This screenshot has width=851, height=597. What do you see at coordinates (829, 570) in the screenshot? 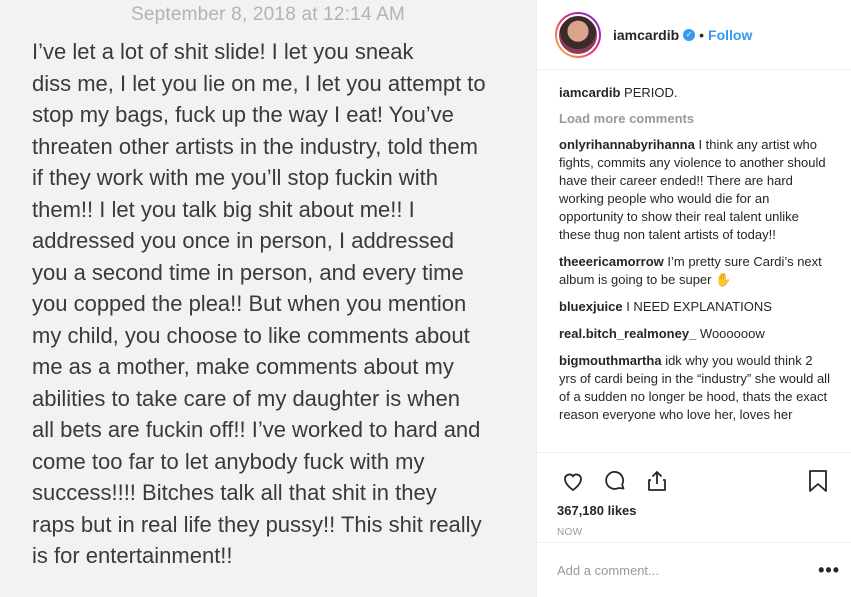
I see `more-options-icon: •••` at bounding box center [829, 570].